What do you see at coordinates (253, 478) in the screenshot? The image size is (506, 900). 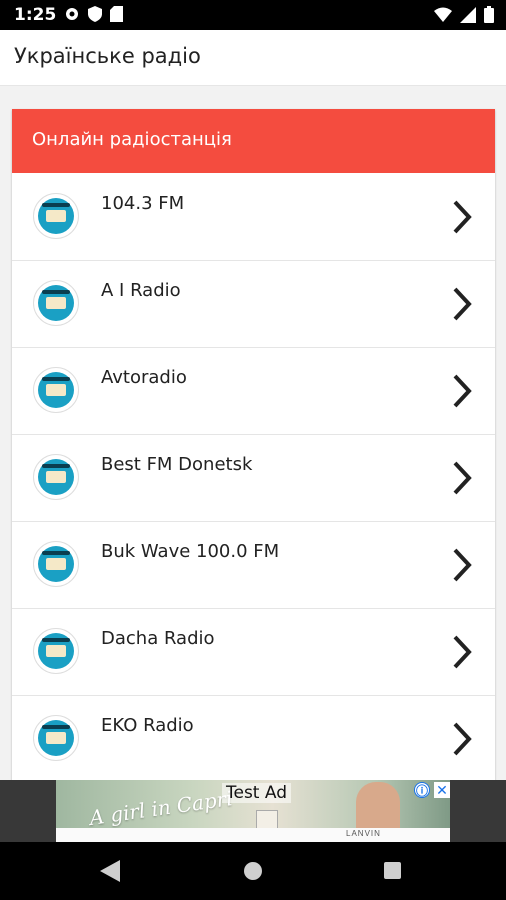 I see `station-item: Best FM Donetsk` at bounding box center [253, 478].